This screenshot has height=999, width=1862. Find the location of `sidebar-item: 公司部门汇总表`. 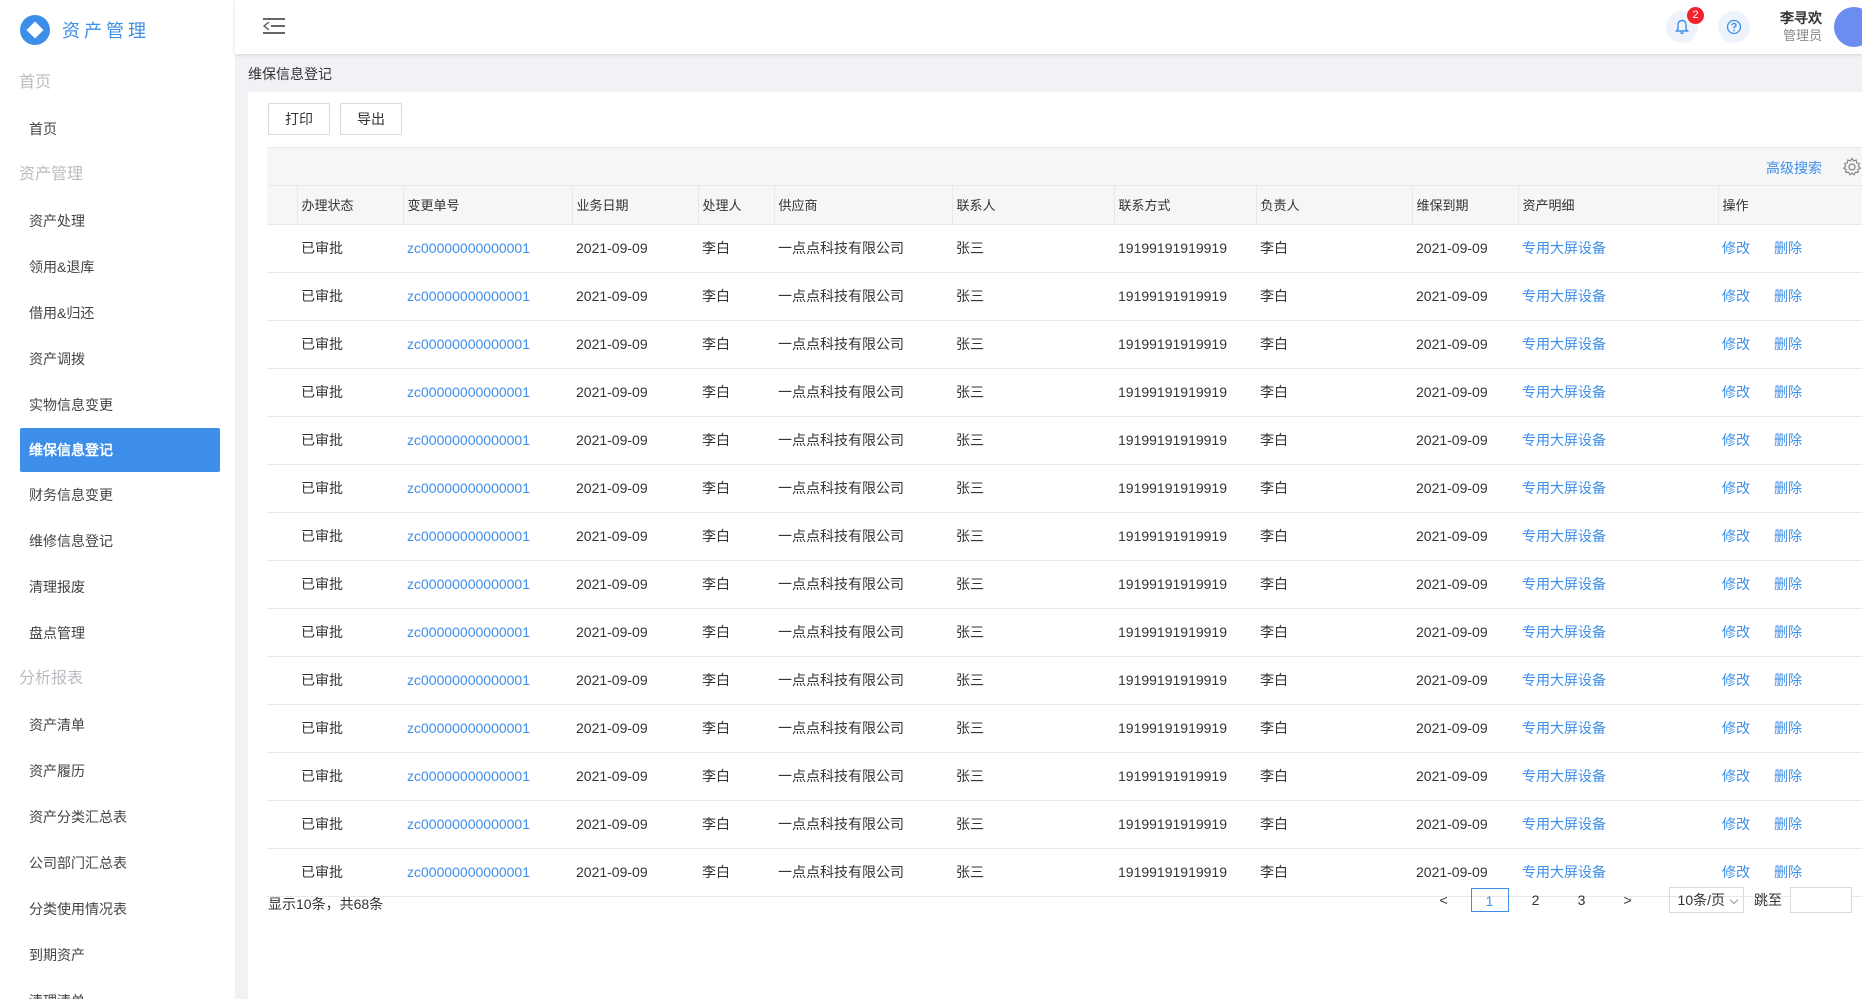

sidebar-item: 公司部门汇总表 is located at coordinates (117, 863).